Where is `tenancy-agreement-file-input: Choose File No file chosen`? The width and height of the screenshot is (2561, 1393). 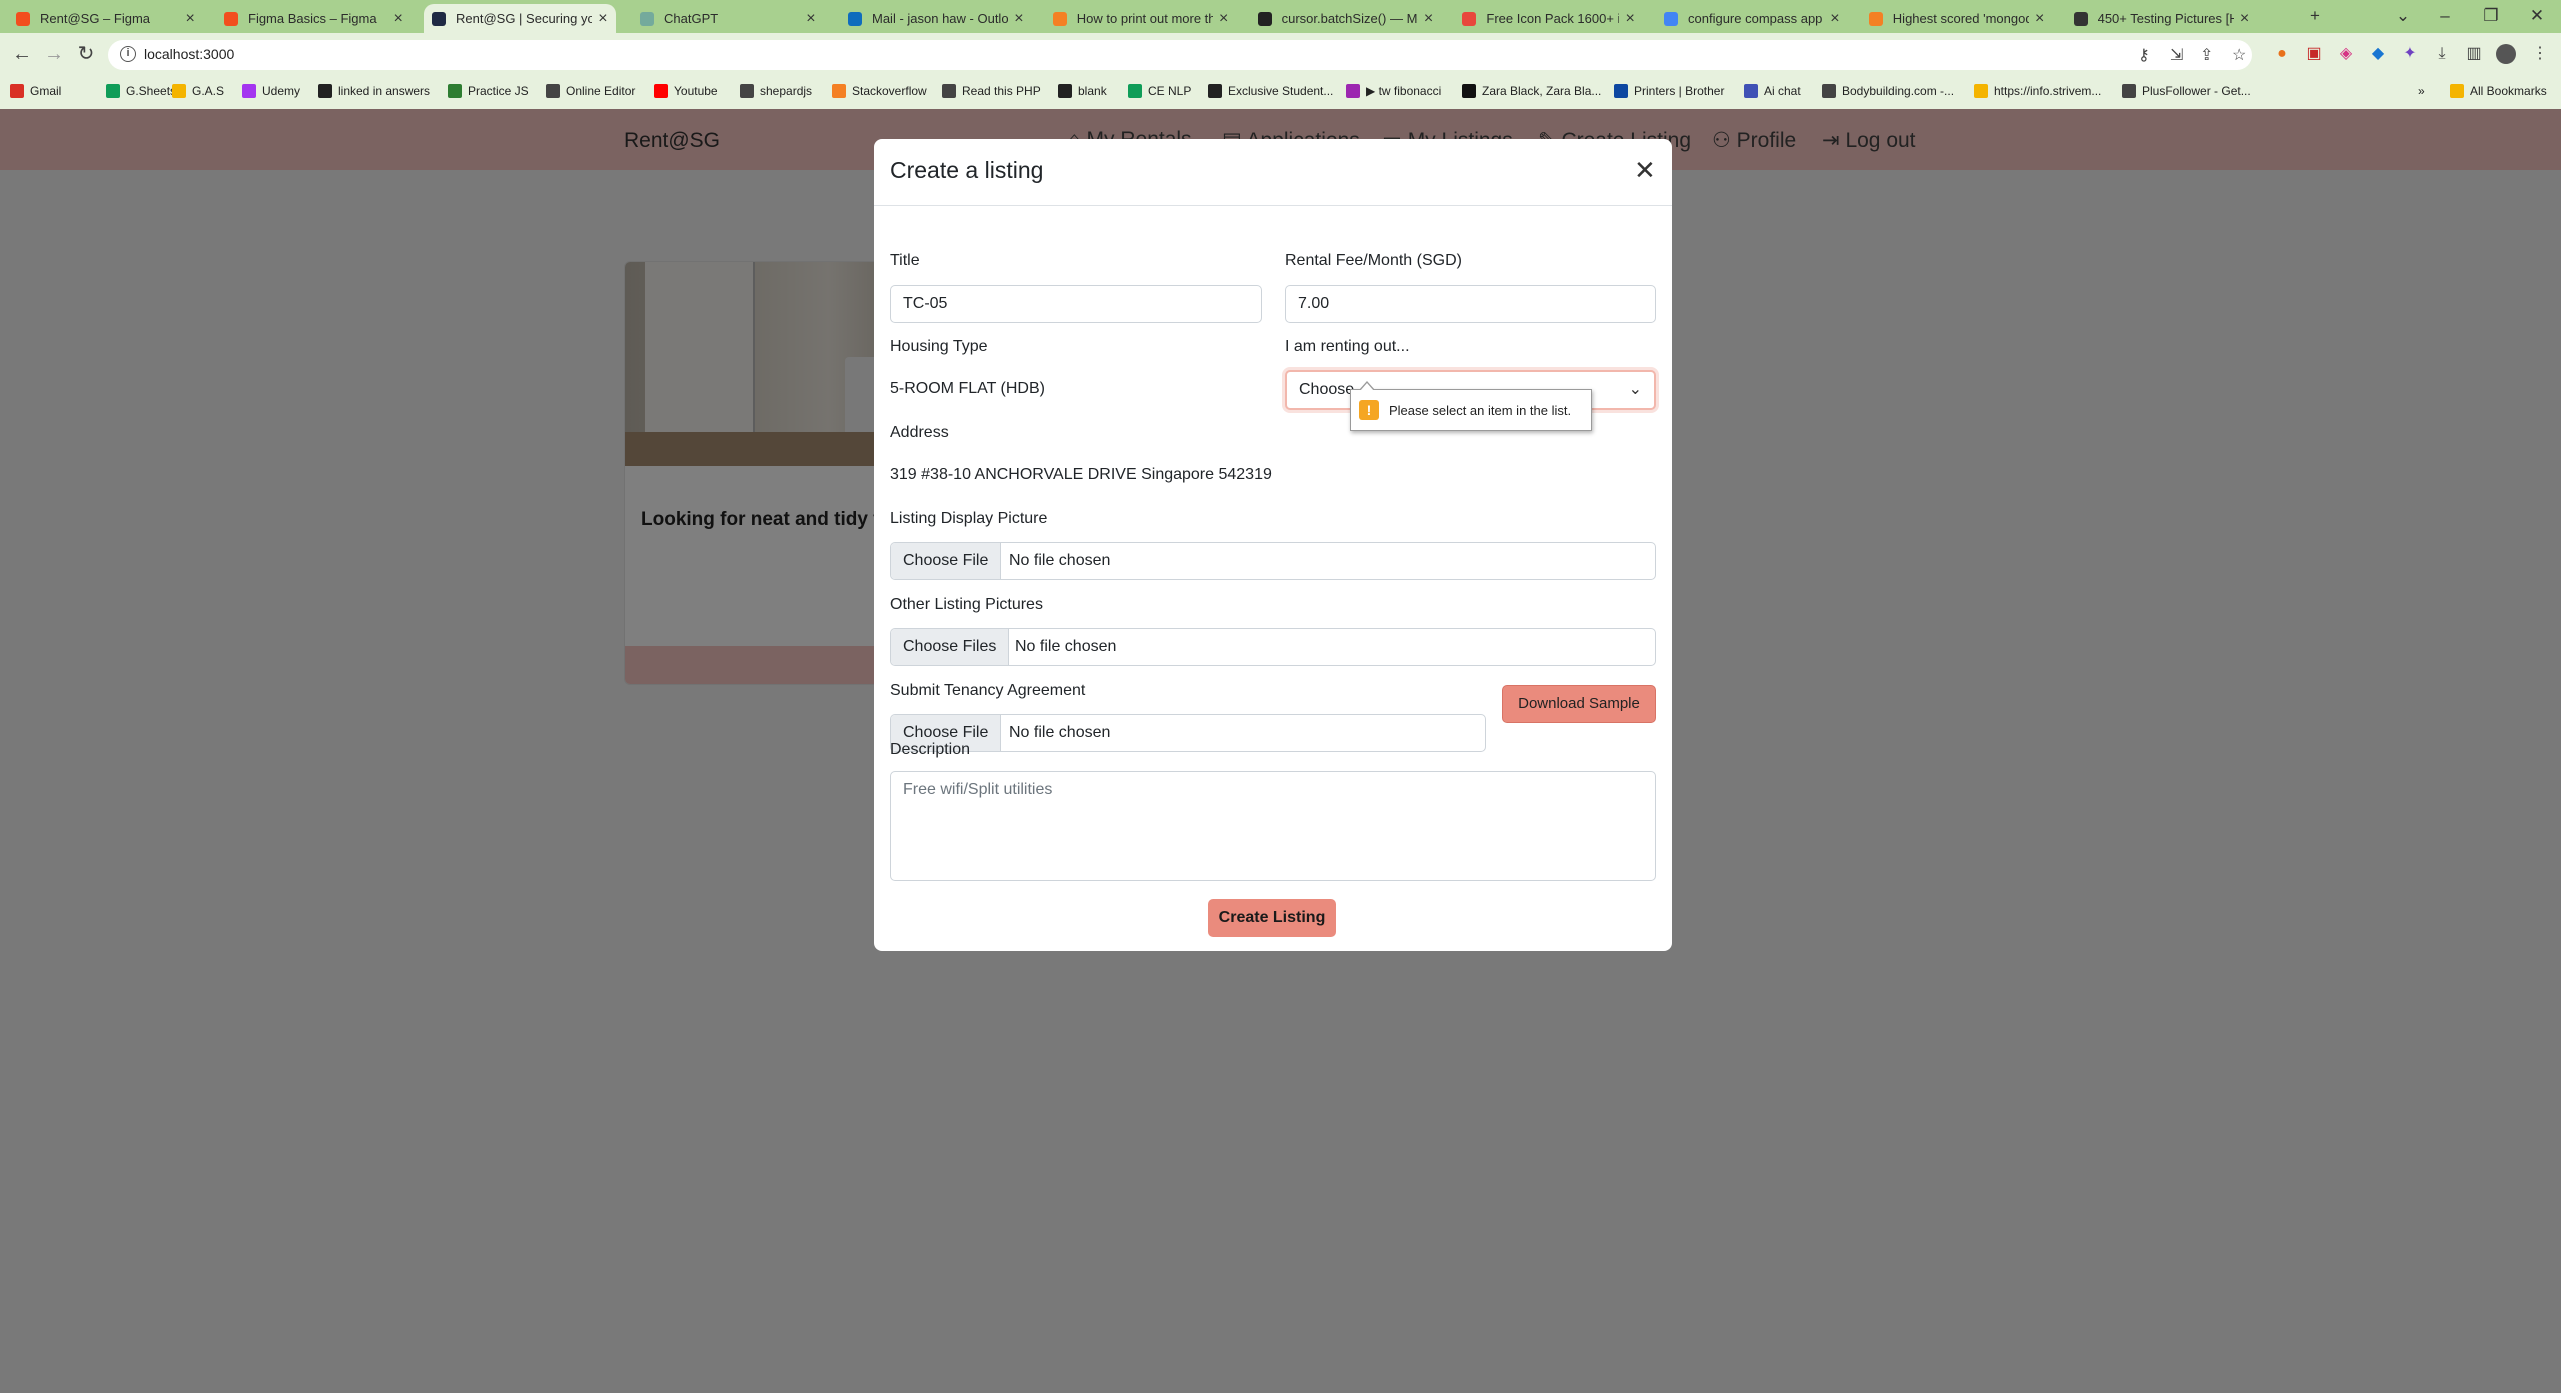
tenancy-agreement-file-input: Choose File No file chosen is located at coordinates (1188, 733).